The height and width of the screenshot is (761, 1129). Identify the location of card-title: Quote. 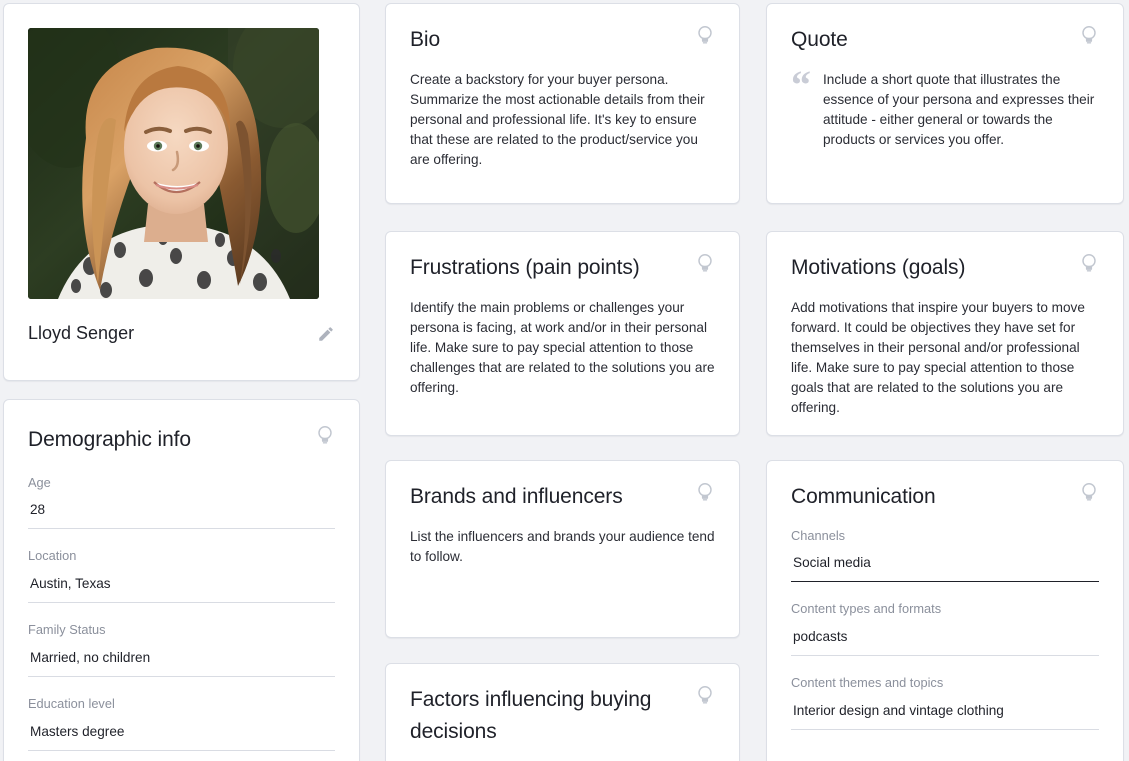
(819, 39).